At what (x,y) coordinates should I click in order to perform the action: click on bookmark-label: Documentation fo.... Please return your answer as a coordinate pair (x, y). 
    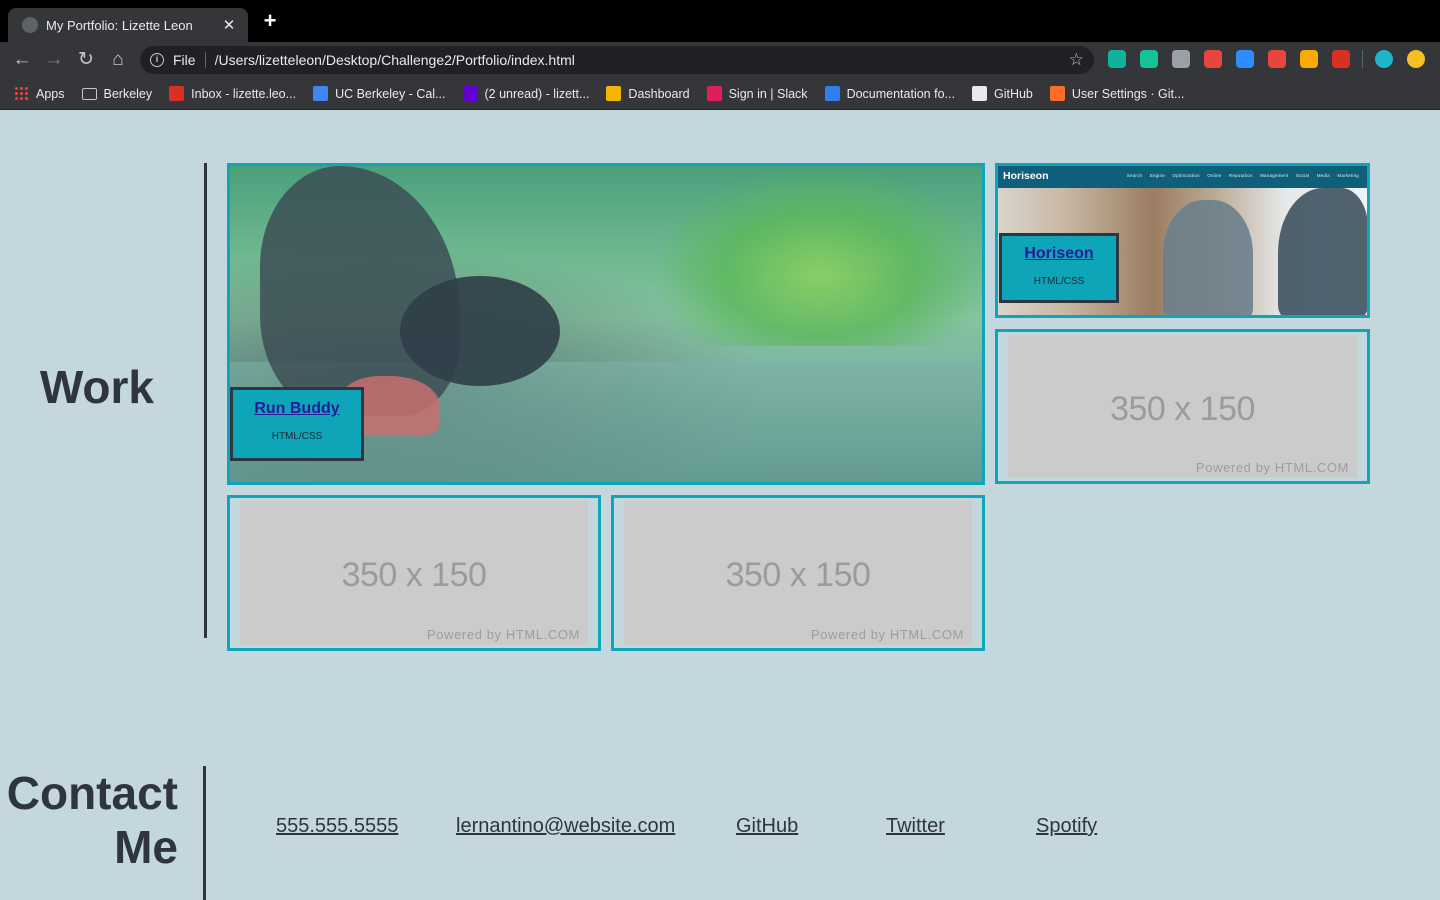
    Looking at the image, I should click on (900, 93).